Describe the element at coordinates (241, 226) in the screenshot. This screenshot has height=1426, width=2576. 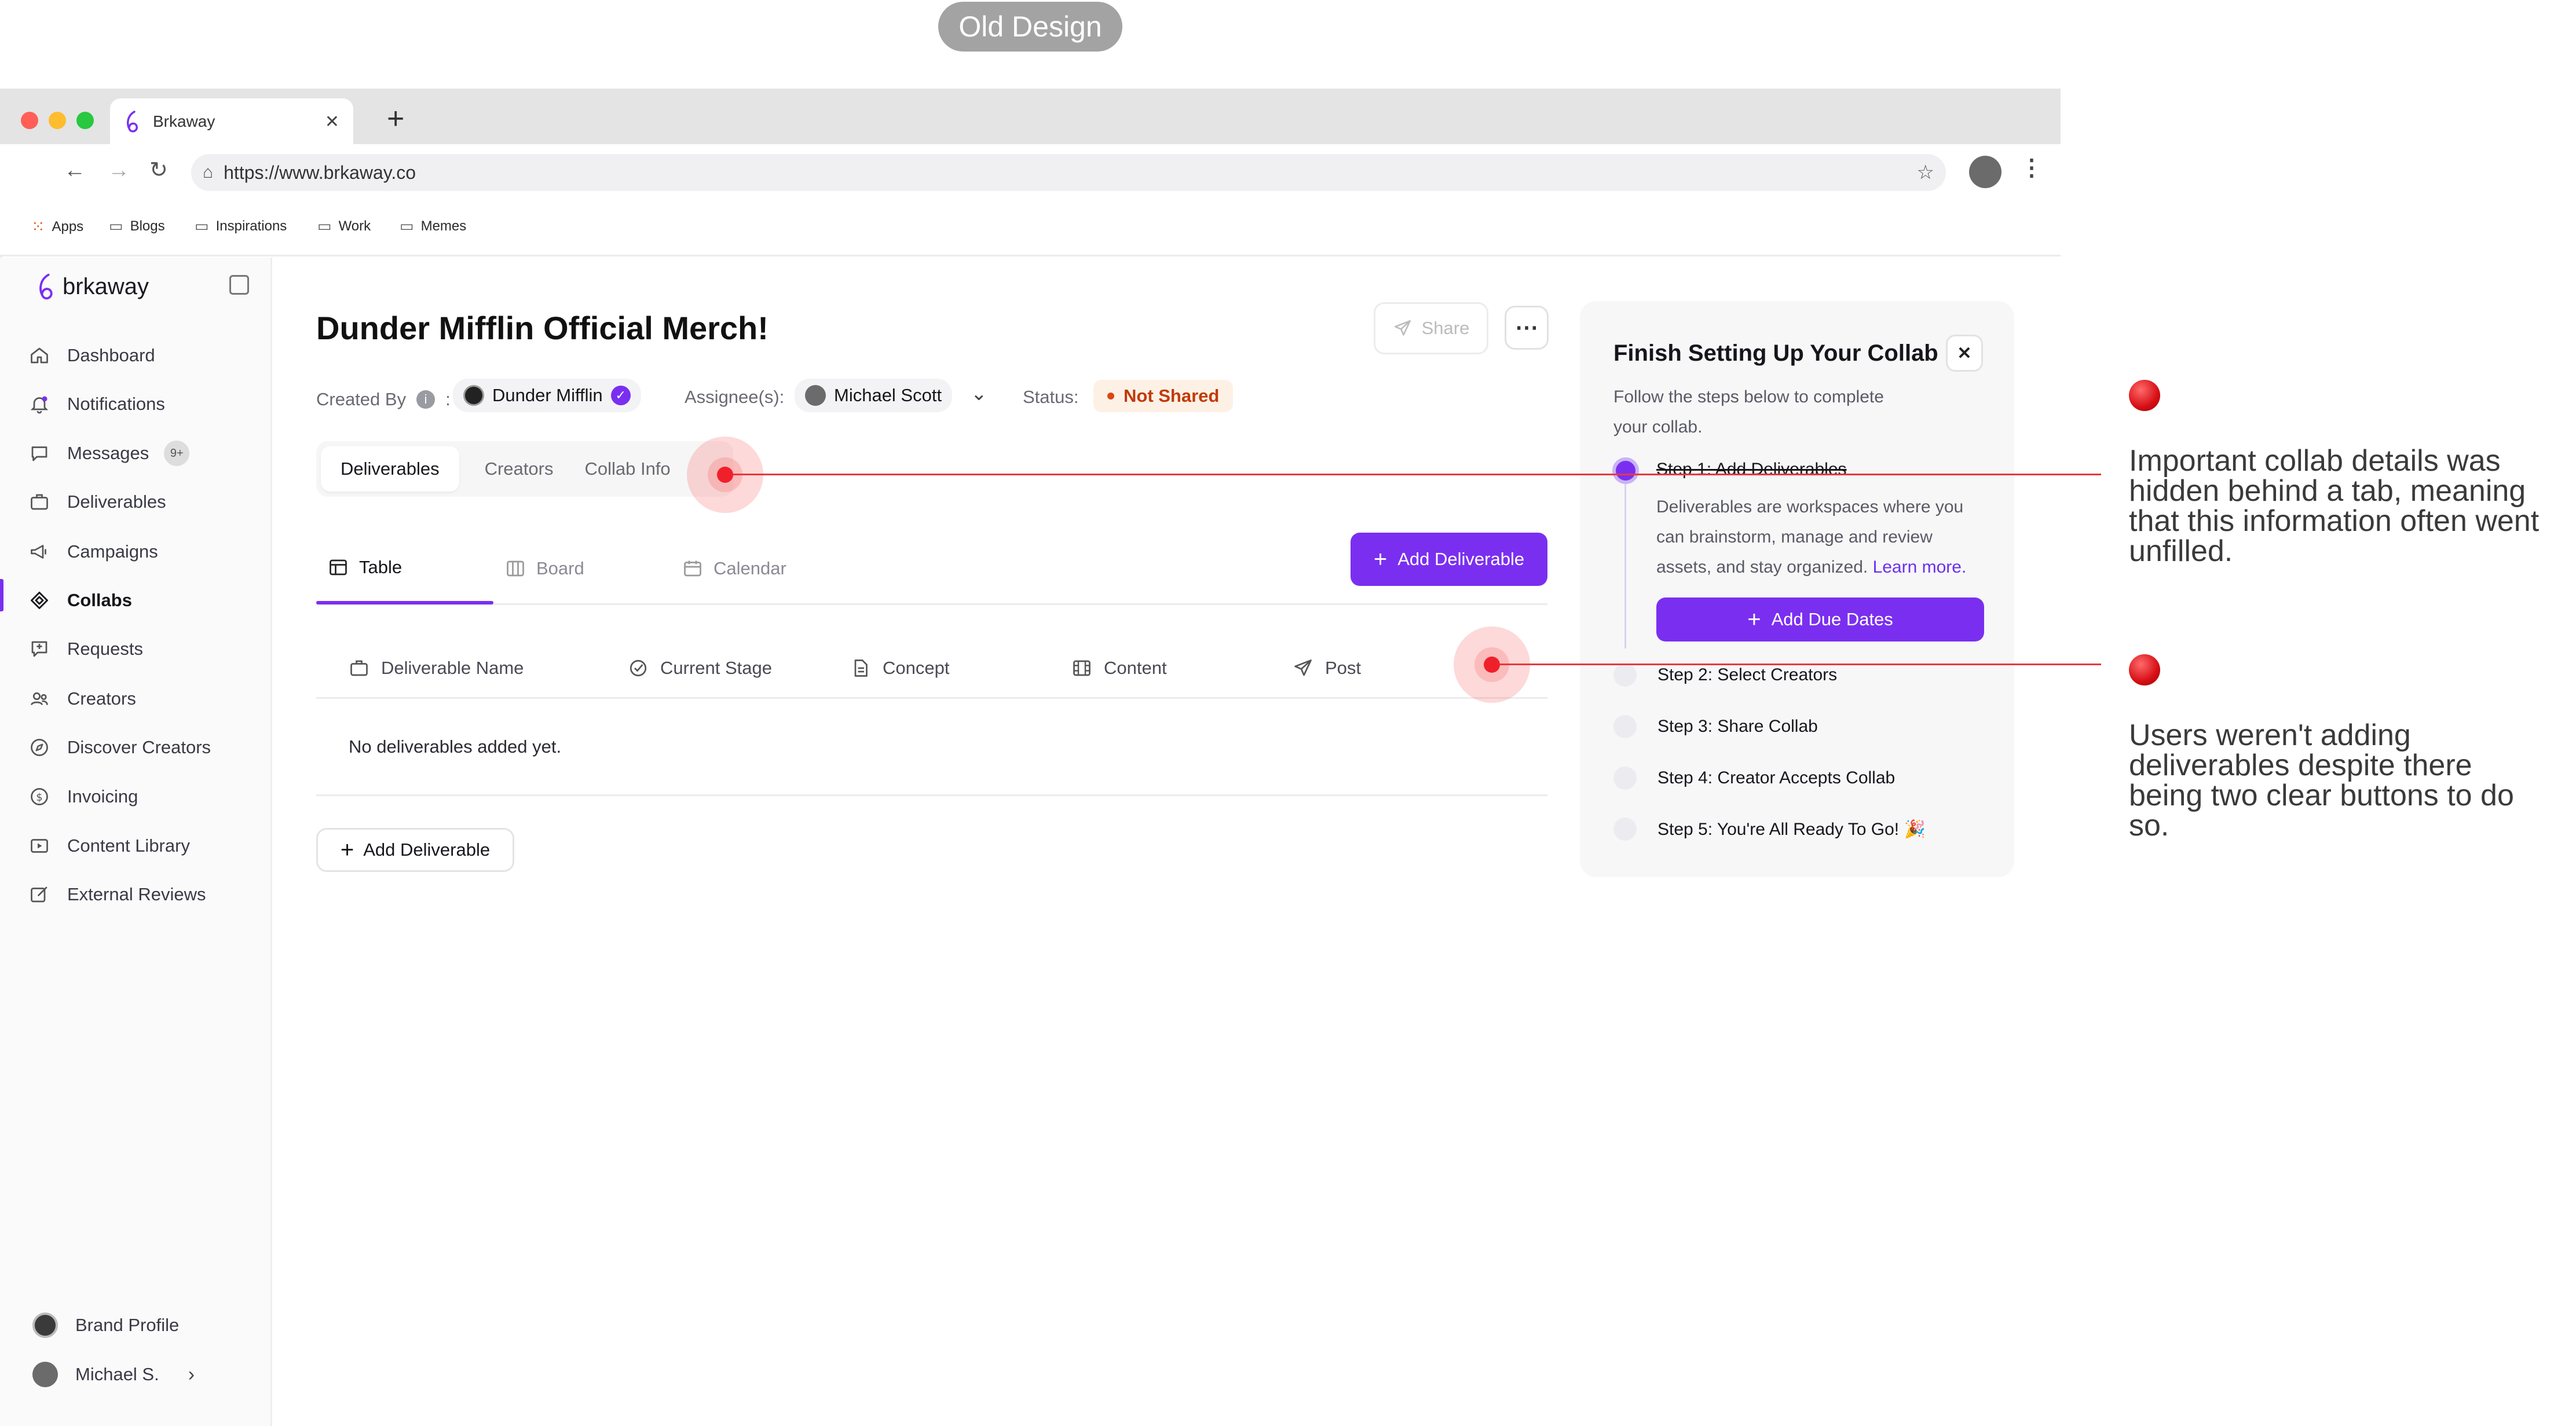
I see `bookmark-inspirations: ▭ Inspirations` at that location.